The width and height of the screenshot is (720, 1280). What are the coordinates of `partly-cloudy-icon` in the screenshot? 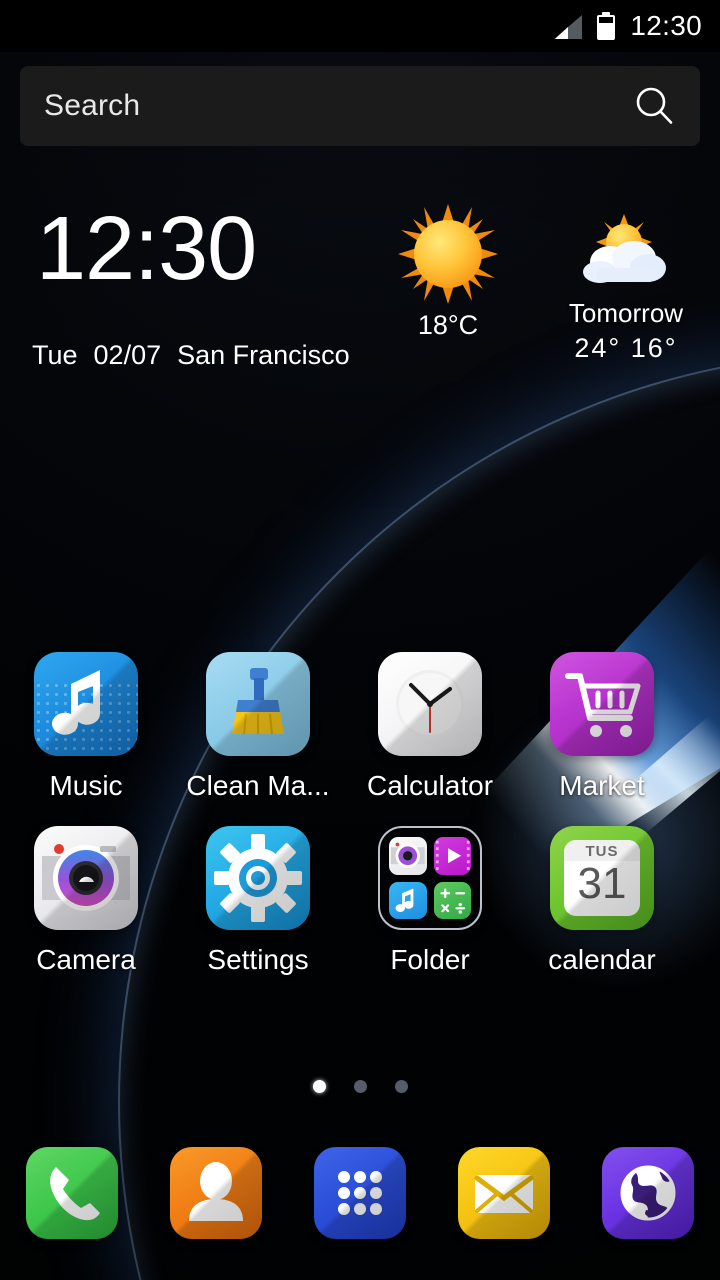 It's located at (626, 254).